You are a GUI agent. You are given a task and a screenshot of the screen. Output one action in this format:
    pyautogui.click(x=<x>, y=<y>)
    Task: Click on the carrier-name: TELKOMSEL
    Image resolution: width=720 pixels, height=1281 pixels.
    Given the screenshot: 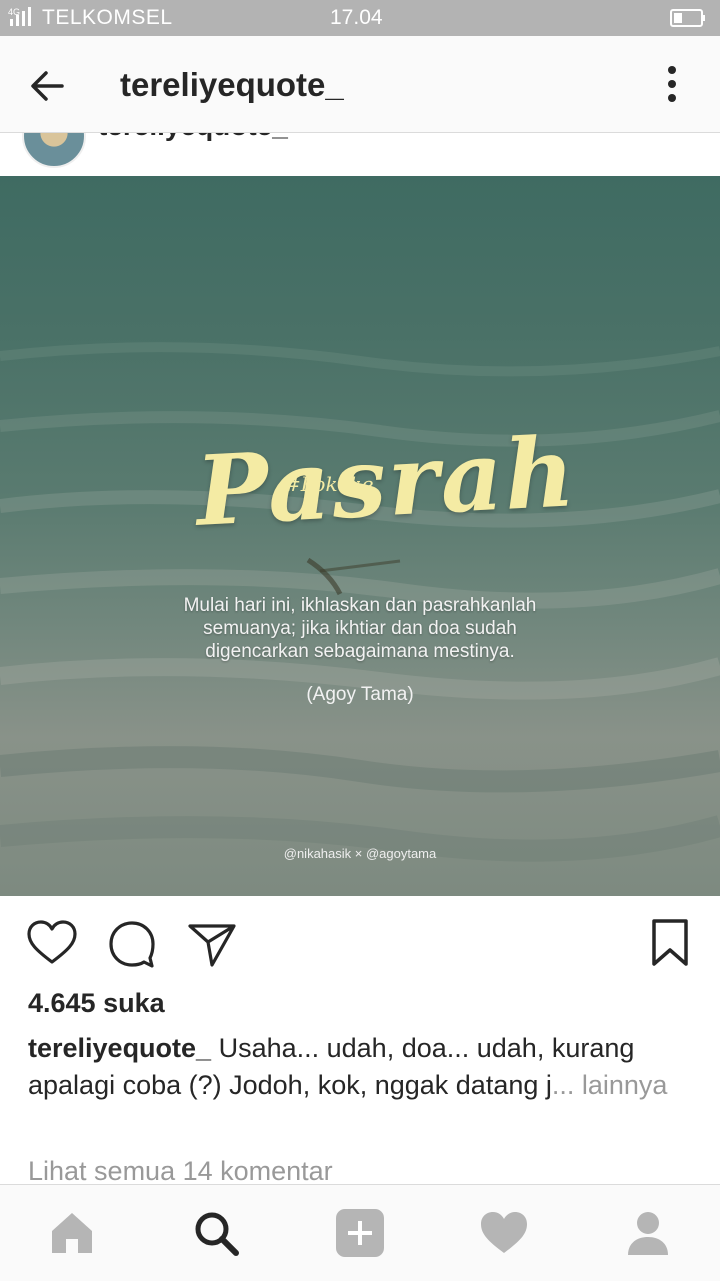 What is the action you would take?
    pyautogui.click(x=107, y=17)
    